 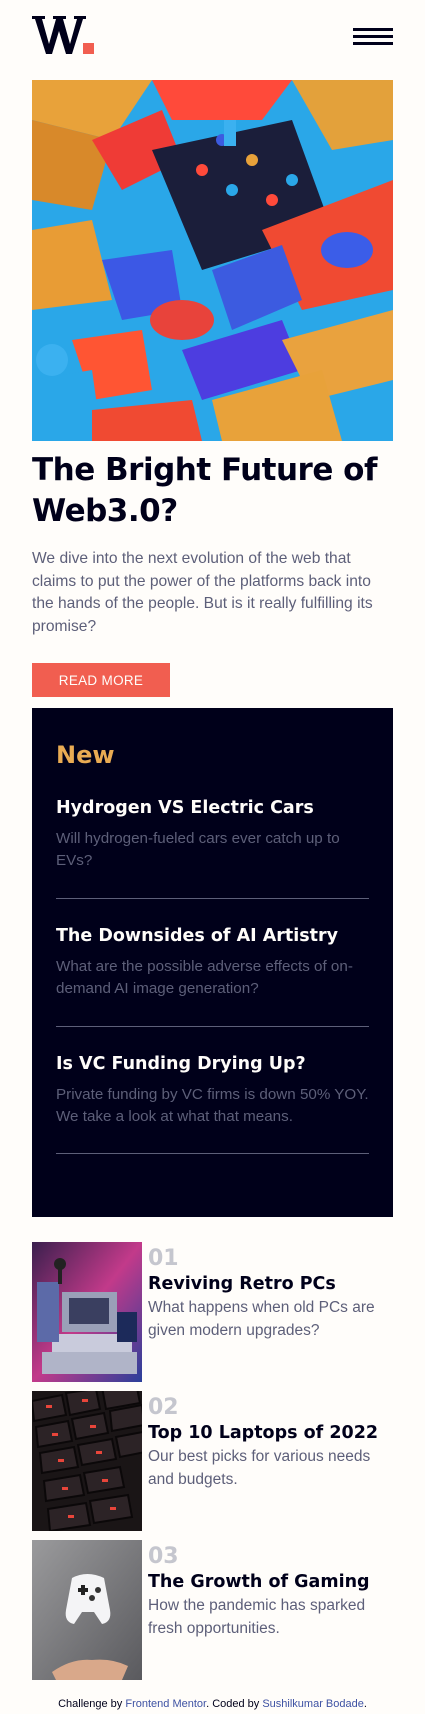 I want to click on article-title: The Growth of Gaming, so click(x=259, y=1582).